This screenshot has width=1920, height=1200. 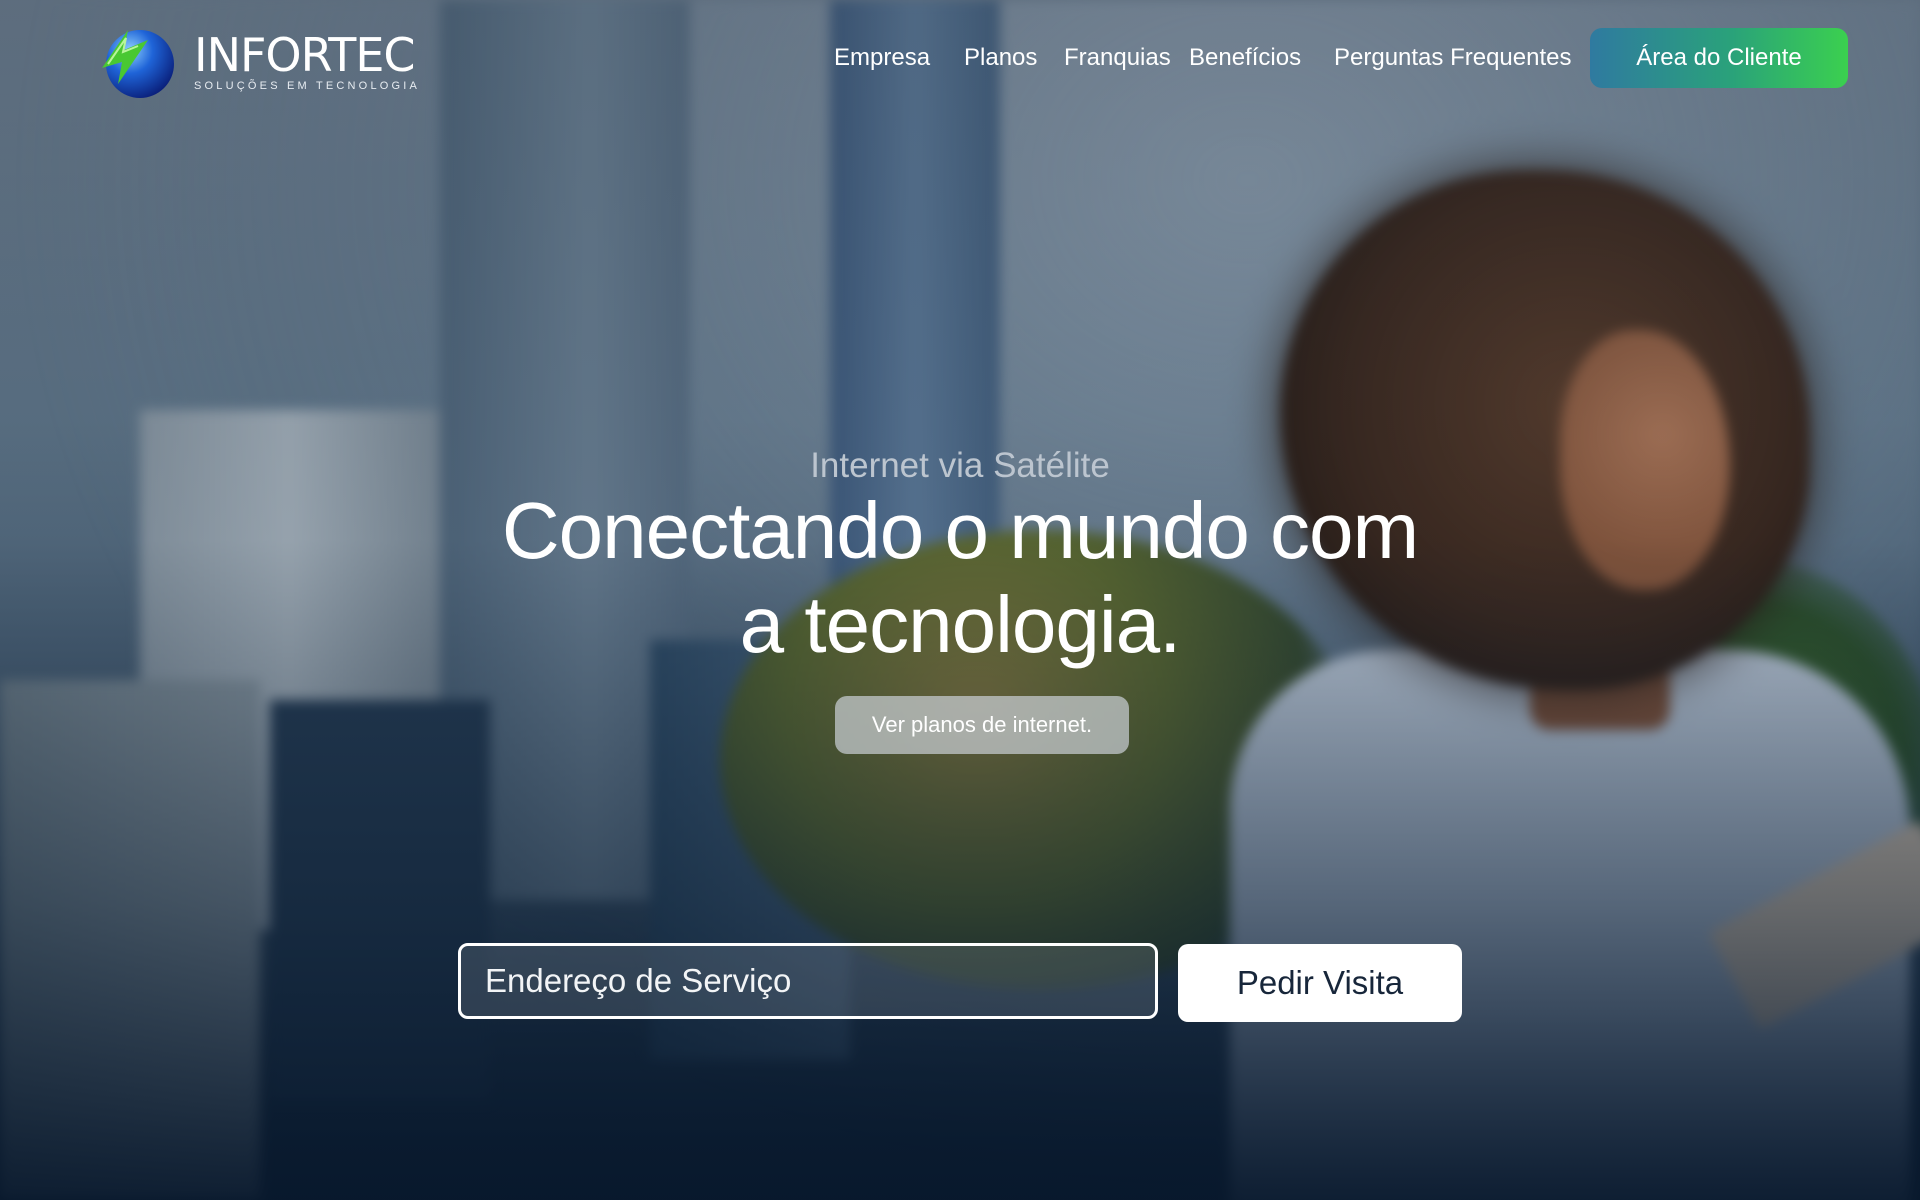 I want to click on brand-logo: INFORTEC SOLUÇÕES EM TECNOLOGIA, so click(x=259, y=62).